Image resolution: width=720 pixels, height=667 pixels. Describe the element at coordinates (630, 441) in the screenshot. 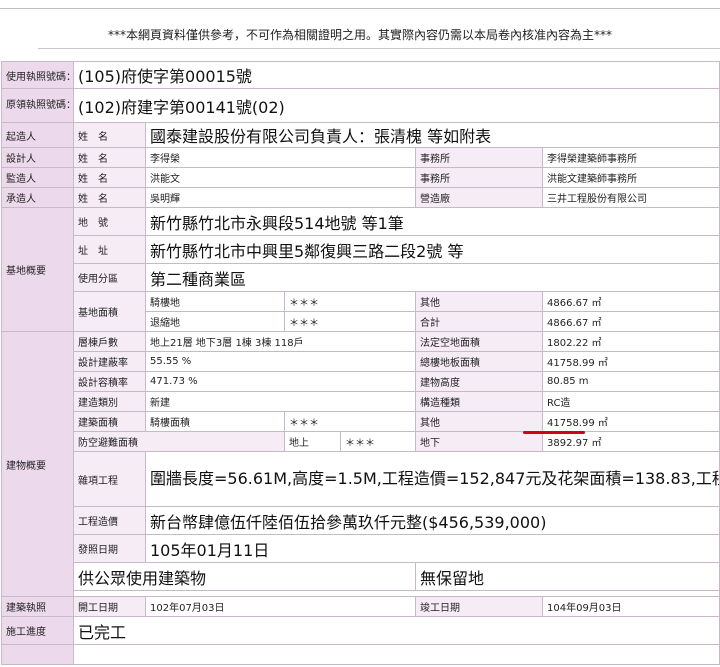

I see `building-below: 3892.97 ㎡` at that location.